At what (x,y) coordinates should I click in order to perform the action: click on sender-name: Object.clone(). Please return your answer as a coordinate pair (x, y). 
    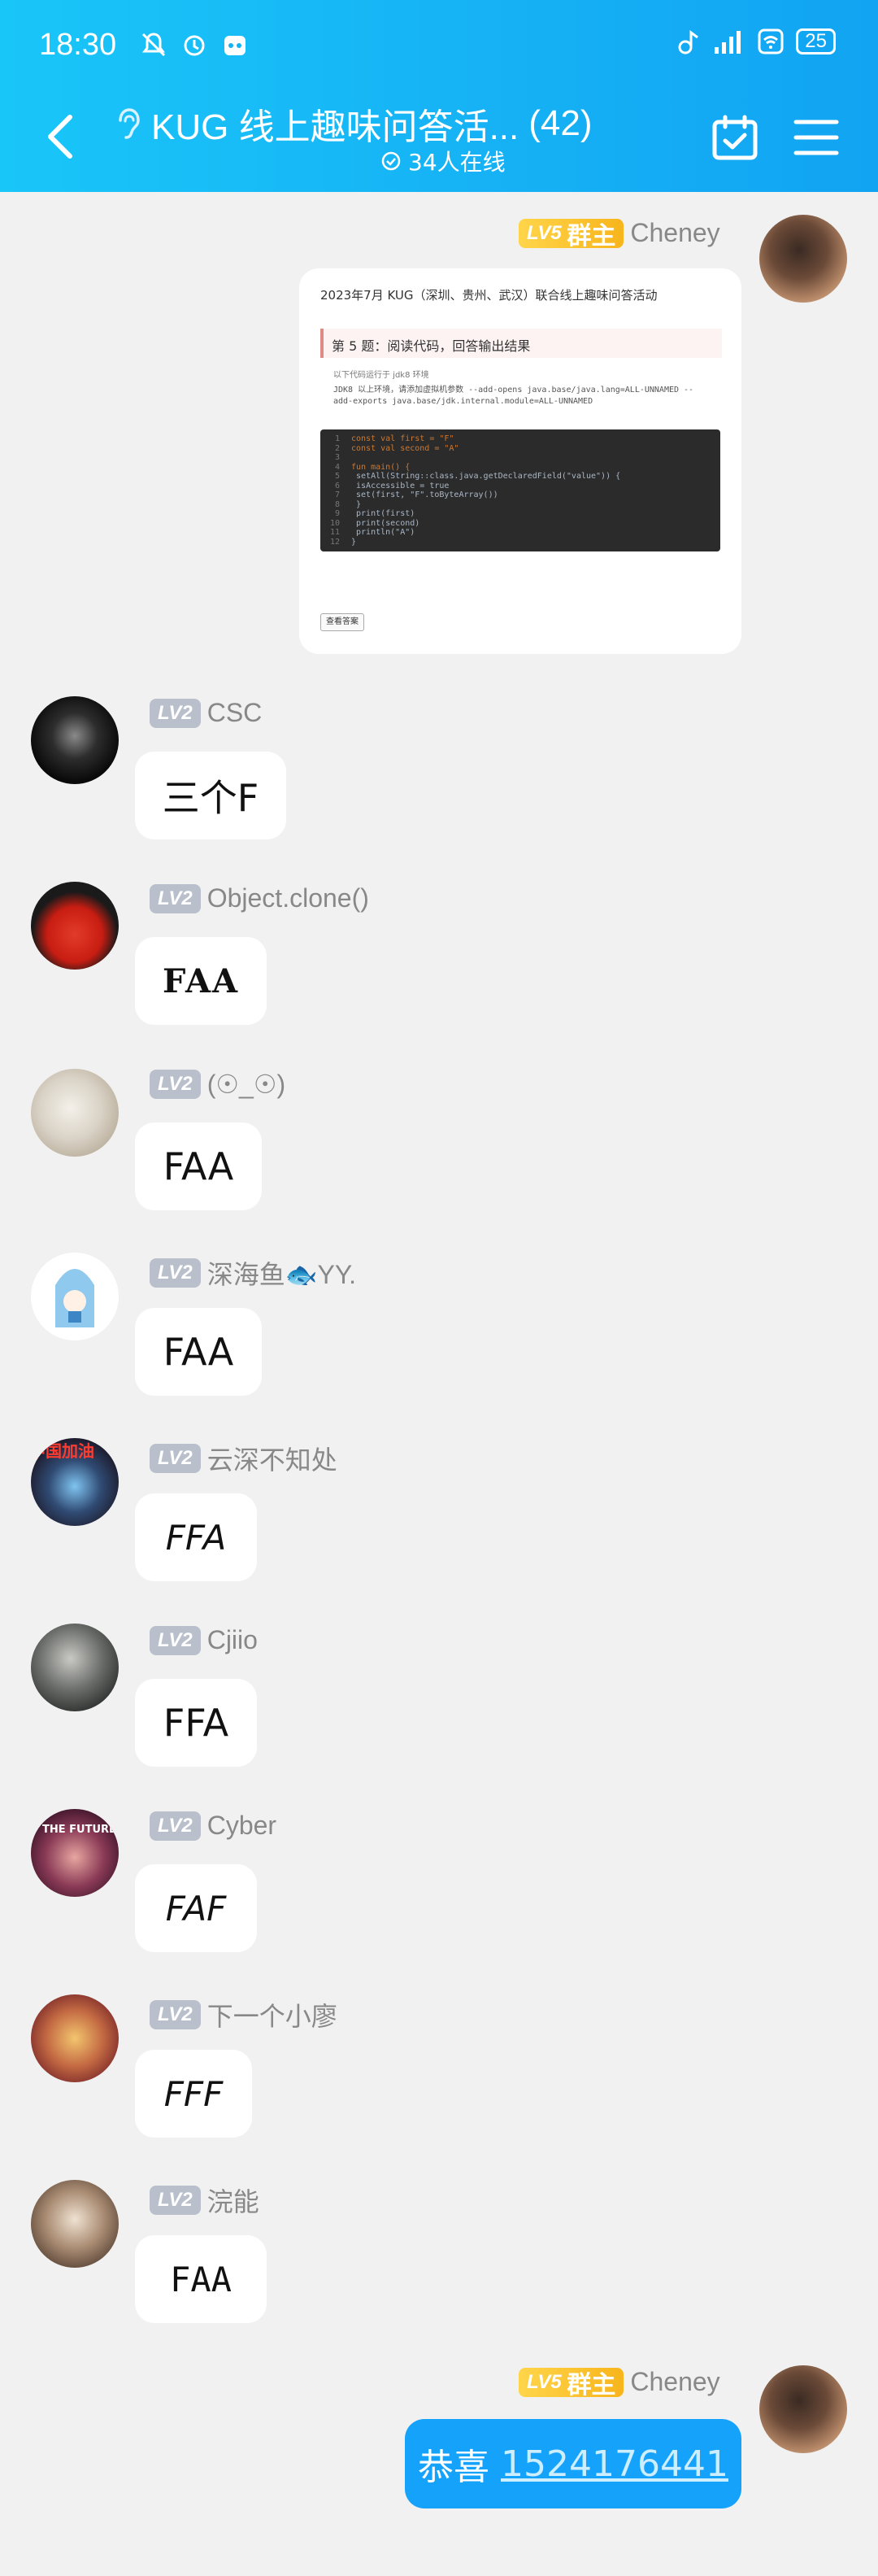
    Looking at the image, I should click on (288, 898).